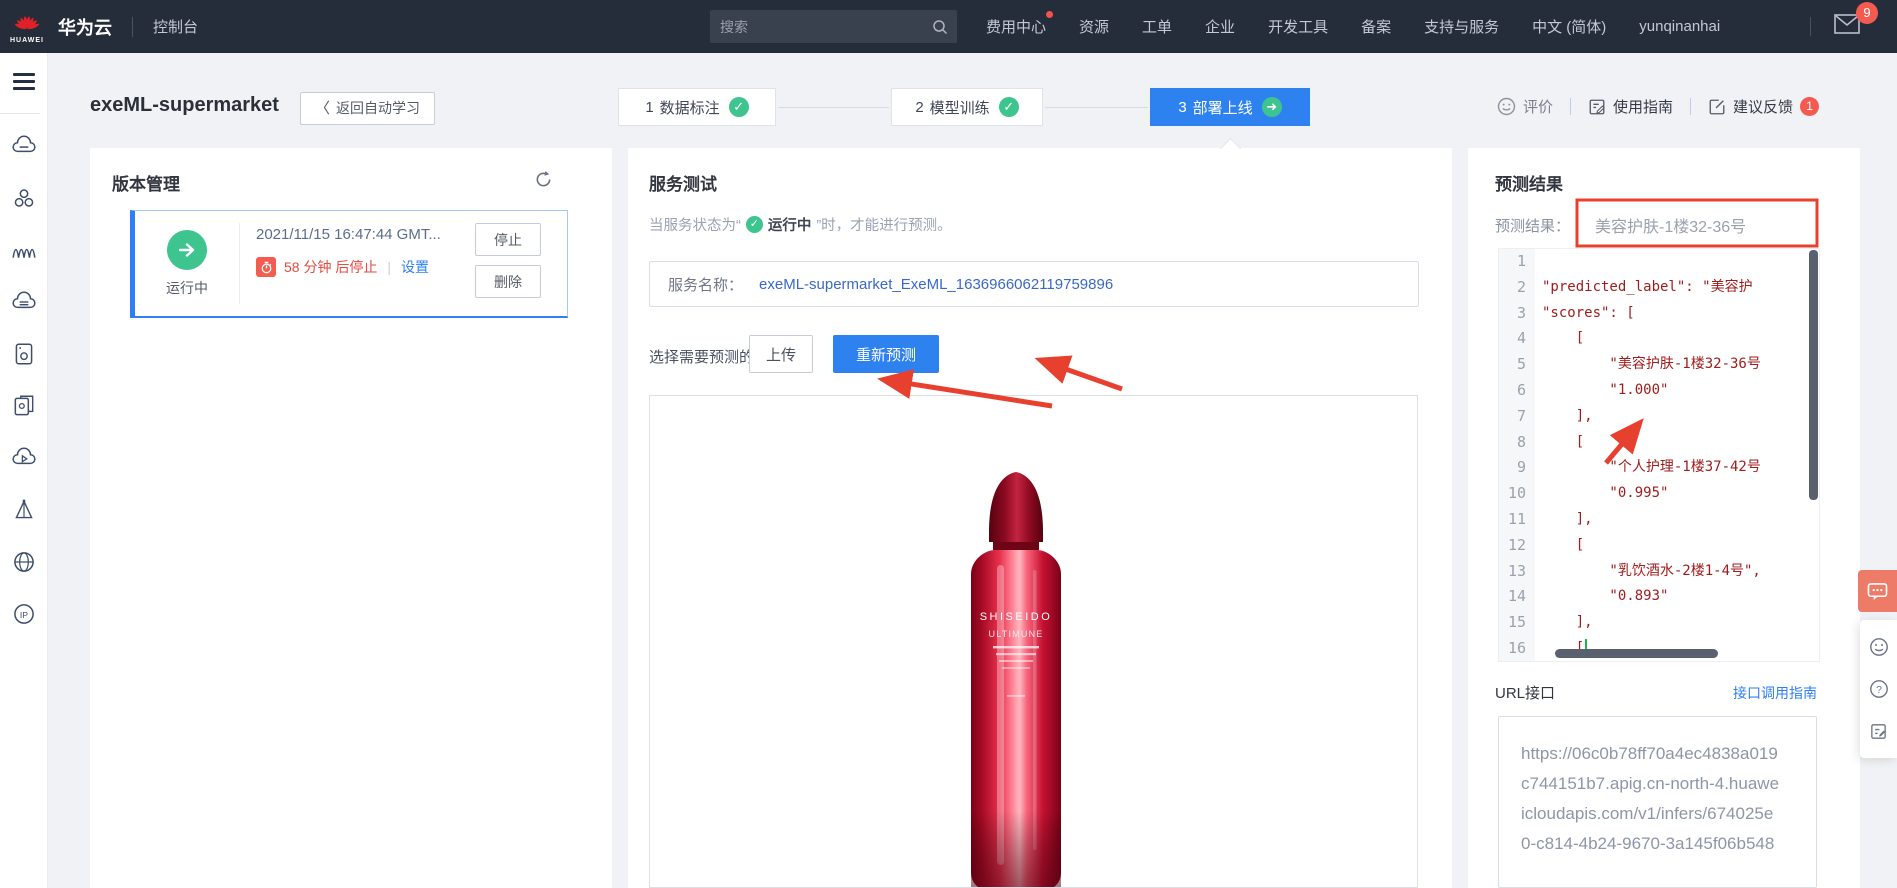 Image resolution: width=1897 pixels, height=888 pixels. I want to click on repredict-button: 重新预测, so click(886, 354).